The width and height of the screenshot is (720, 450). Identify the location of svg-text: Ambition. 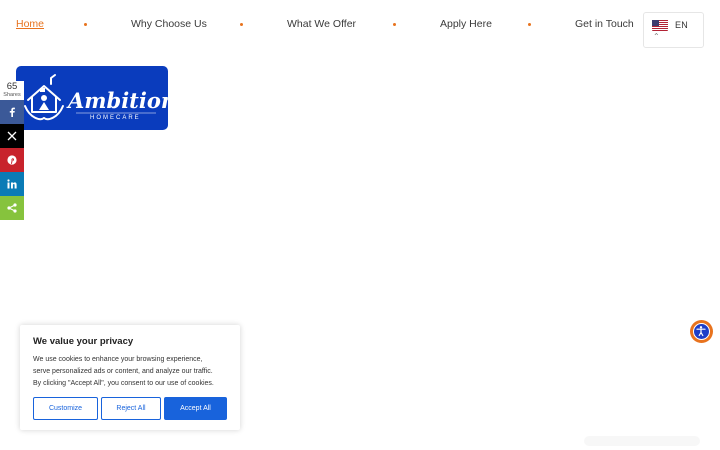
(117, 100).